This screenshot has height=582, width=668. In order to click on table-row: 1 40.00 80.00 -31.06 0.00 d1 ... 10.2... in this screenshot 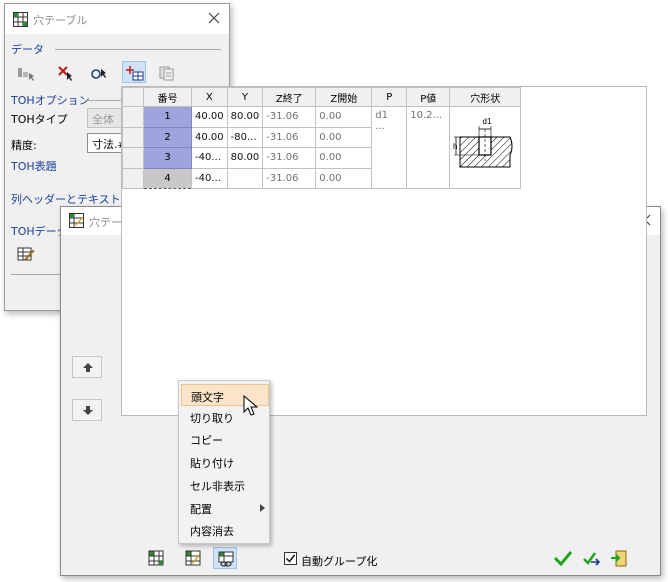, I will do `click(322, 147)`.